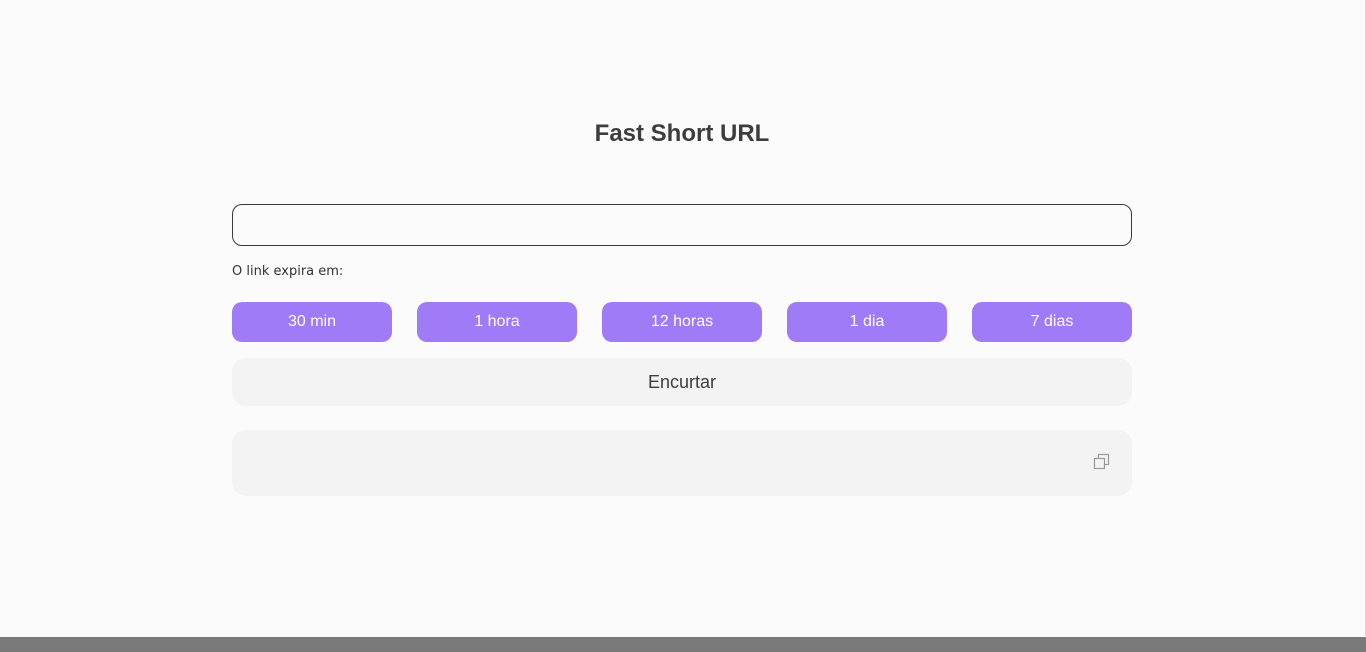 Image resolution: width=1366 pixels, height=652 pixels. Describe the element at coordinates (497, 322) in the screenshot. I see `expire-1hour-button: 1 hora` at that location.